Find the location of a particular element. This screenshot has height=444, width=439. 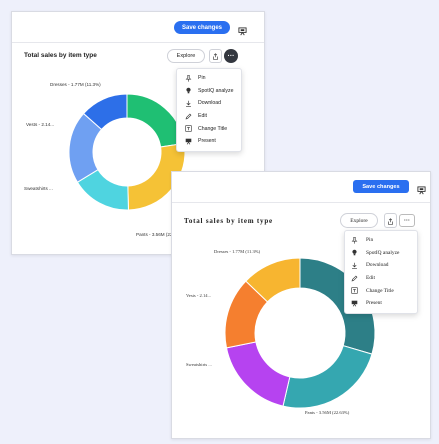

donut-slice-sweatshirts is located at coordinates (258, 374).